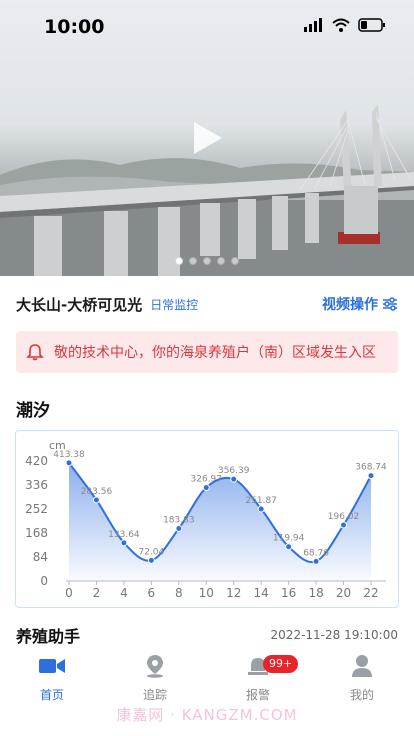 The height and width of the screenshot is (736, 414). Describe the element at coordinates (313, 25) in the screenshot. I see `signal-icon` at that location.